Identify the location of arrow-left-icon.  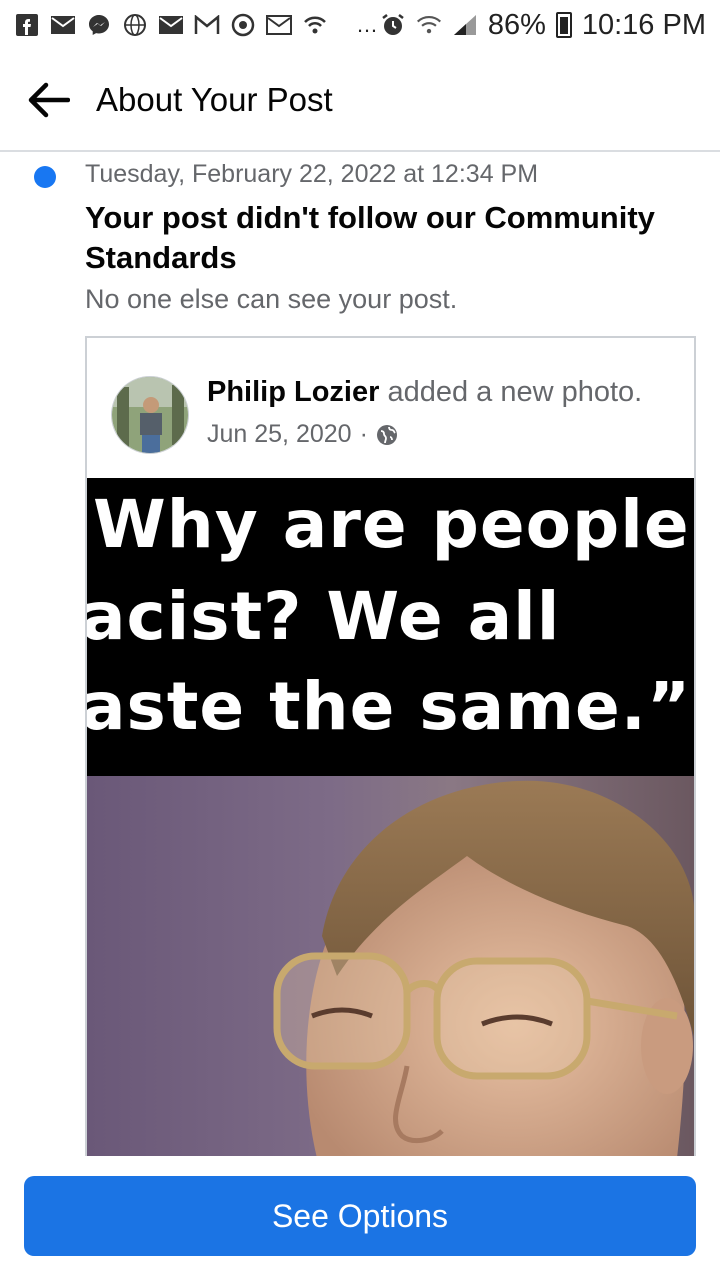
(49, 100).